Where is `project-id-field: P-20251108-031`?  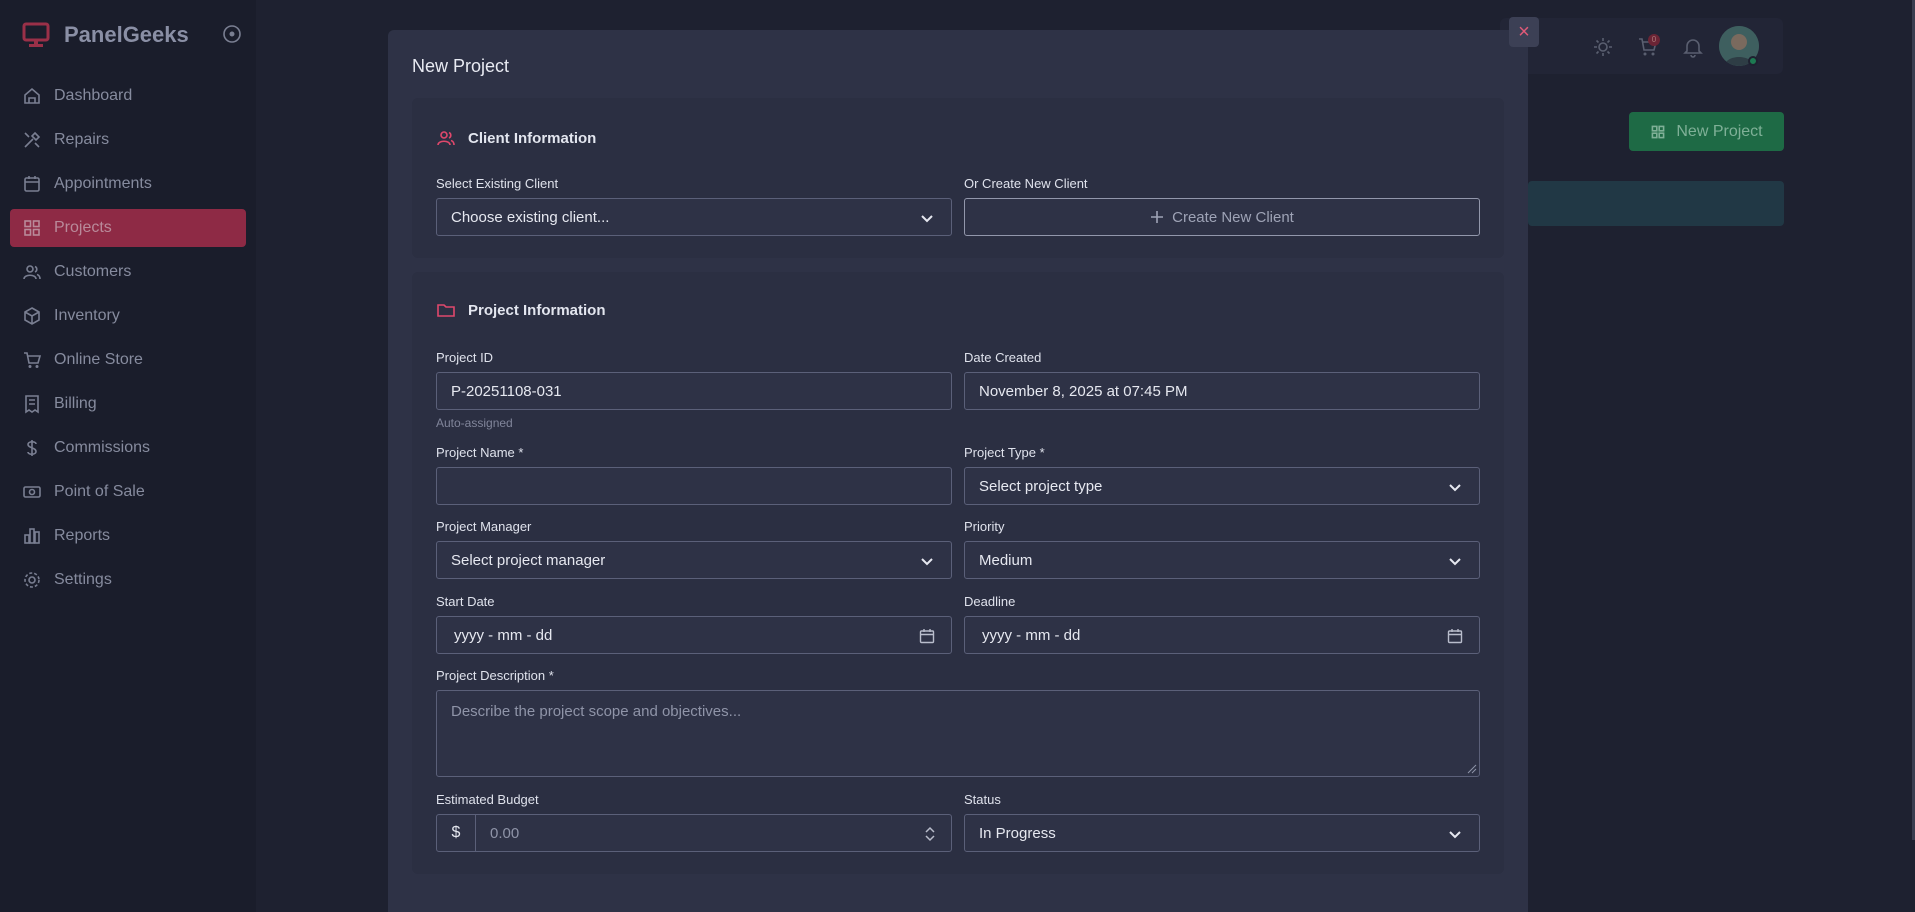 project-id-field: P-20251108-031 is located at coordinates (694, 391).